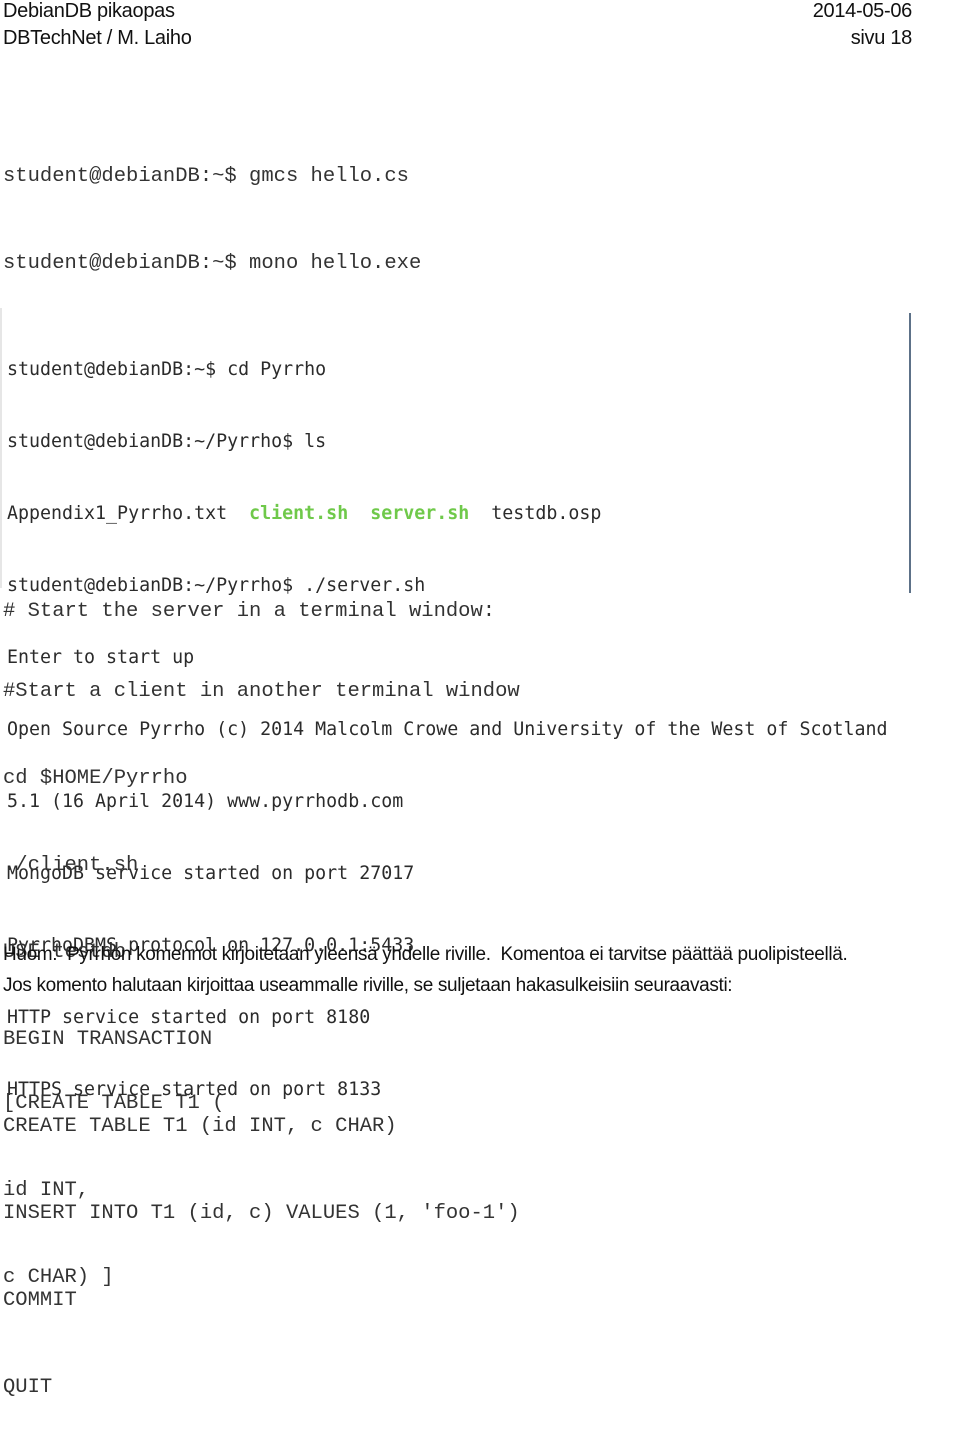 Image resolution: width=960 pixels, height=1431 pixels. I want to click on code-line: id INT,, so click(46, 1190).